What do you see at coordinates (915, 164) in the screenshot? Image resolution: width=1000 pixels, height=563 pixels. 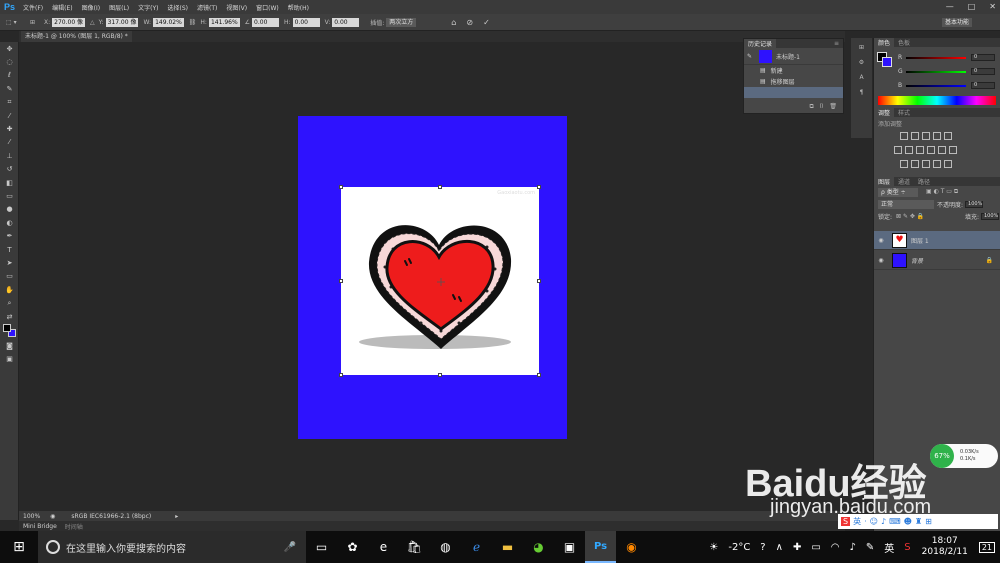 I see `posterize-icon` at bounding box center [915, 164].